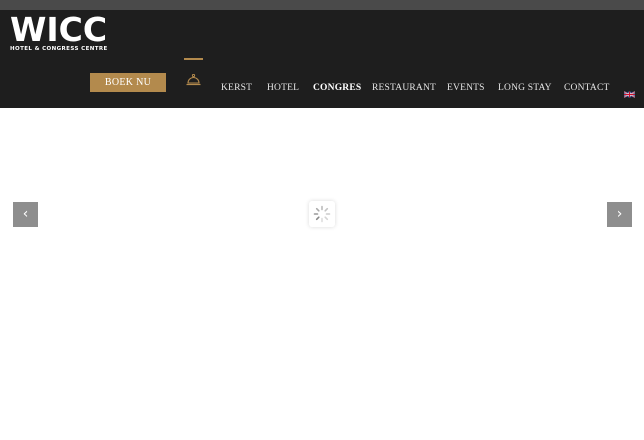  Describe the element at coordinates (525, 88) in the screenshot. I see `nav-item-long-stay: LONG STAY` at that location.